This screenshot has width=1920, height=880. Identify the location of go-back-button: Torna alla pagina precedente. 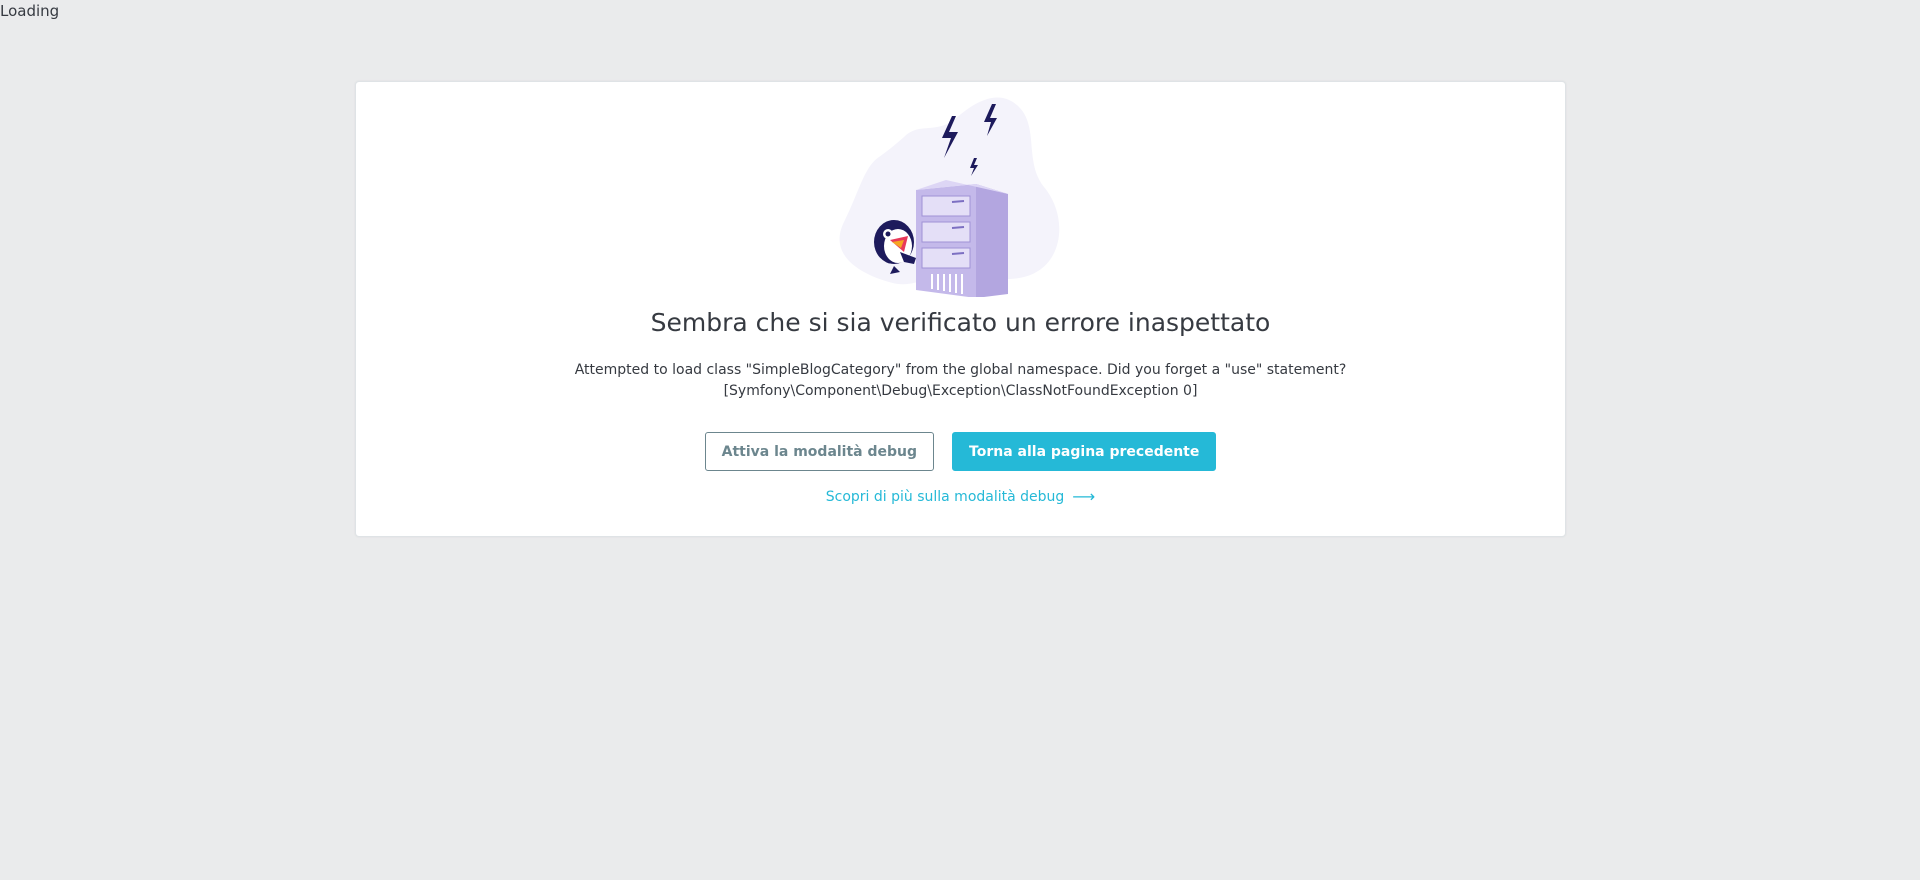
(1084, 451).